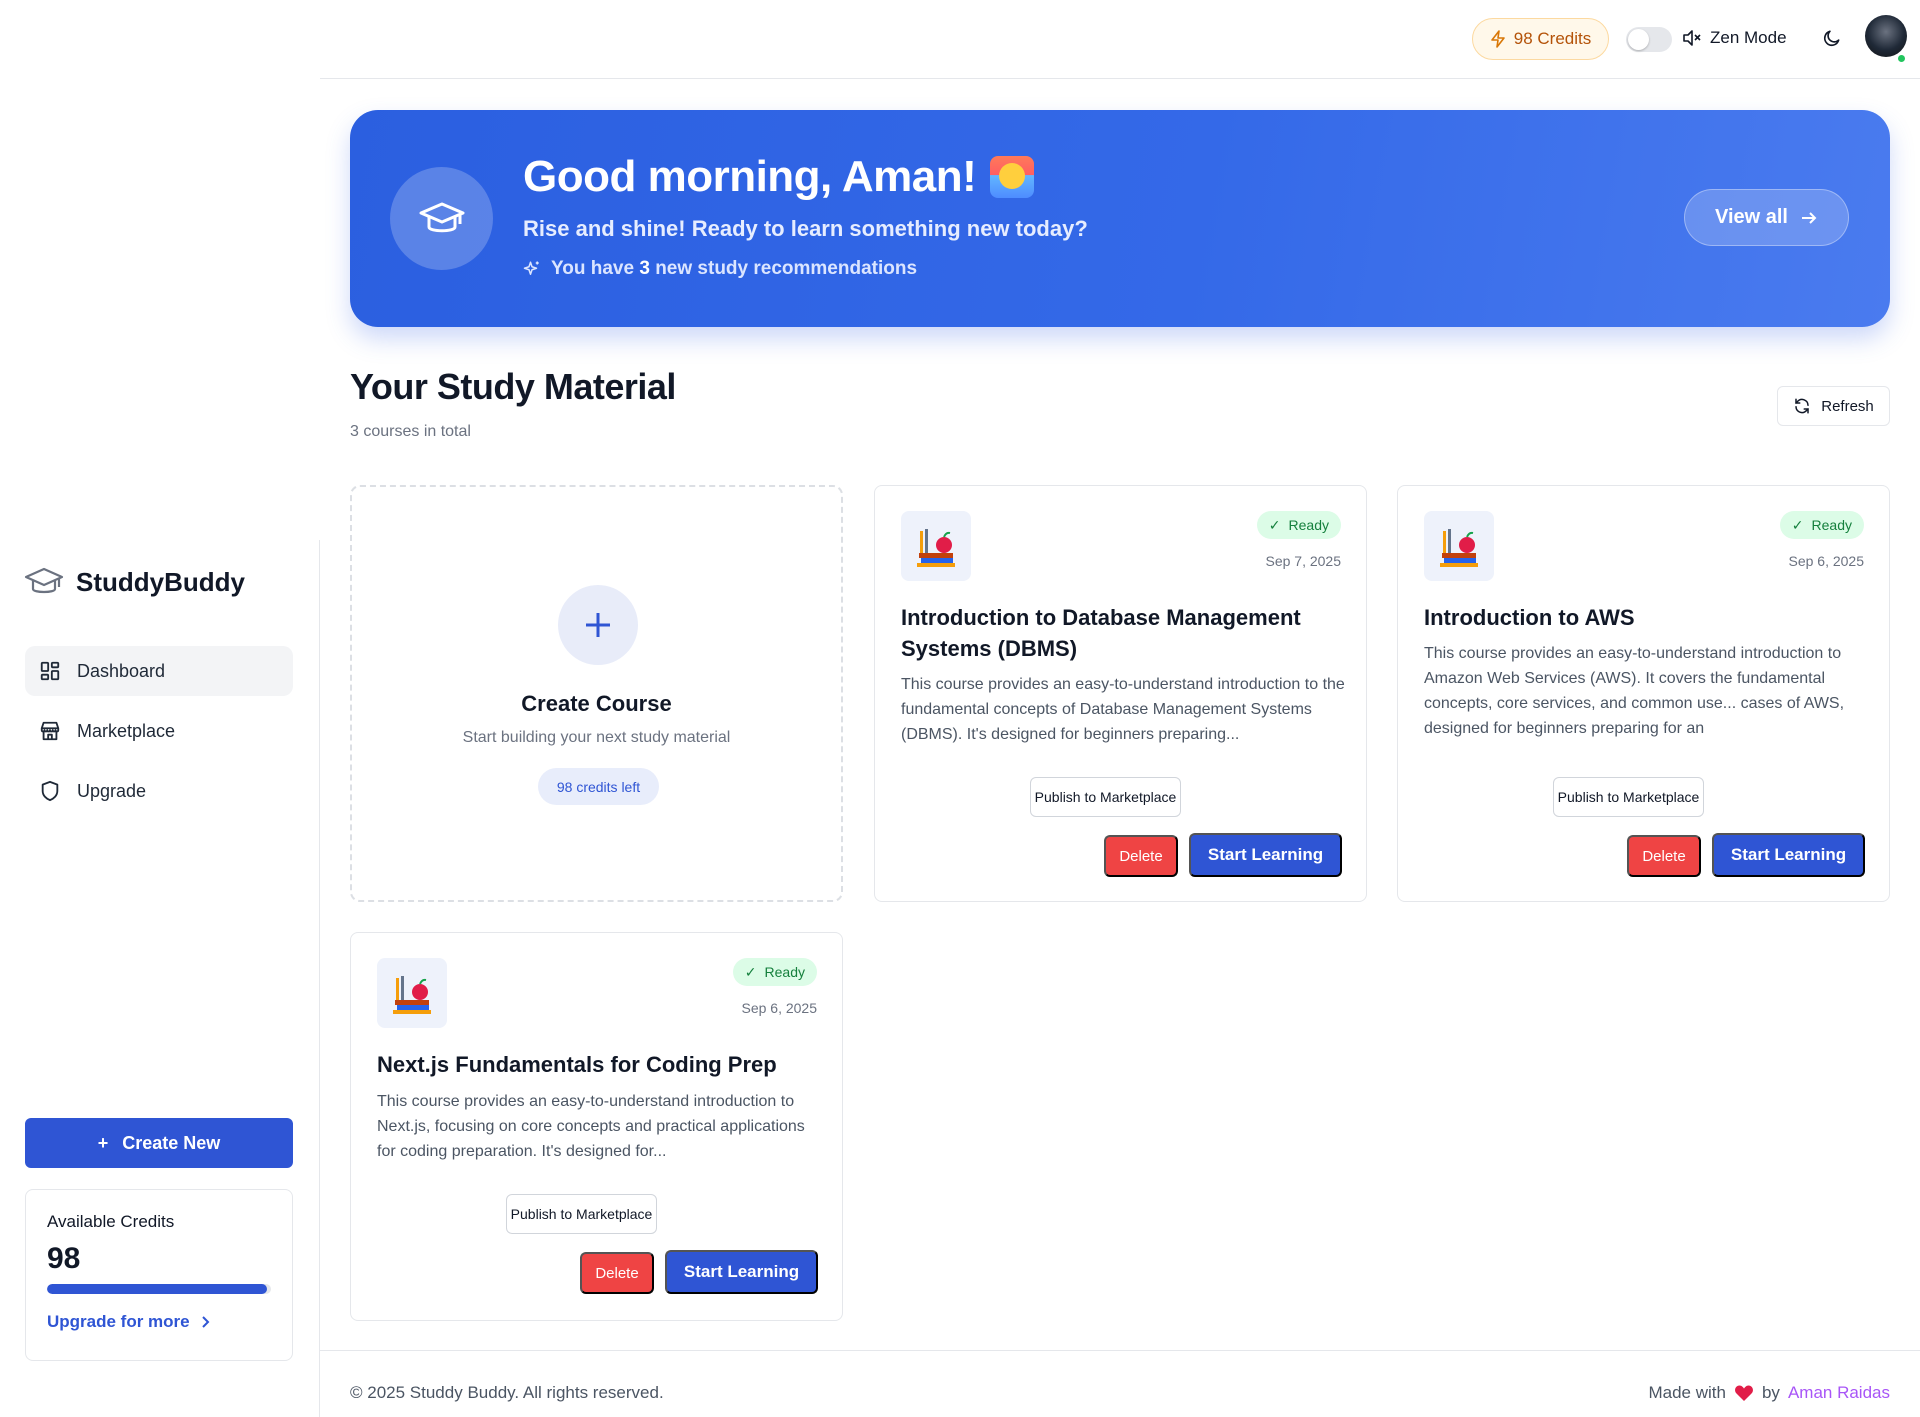  I want to click on greeting-heading: Good morning, Aman!, so click(779, 177).